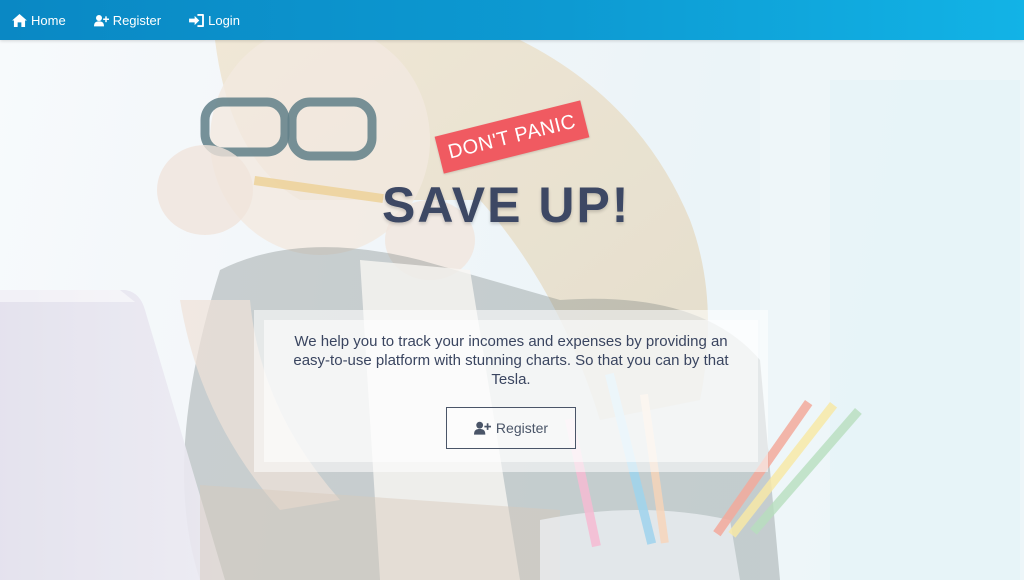 The height and width of the screenshot is (580, 1024). Describe the element at coordinates (506, 205) in the screenshot. I see `hero-headline: SAVE UP!` at that location.